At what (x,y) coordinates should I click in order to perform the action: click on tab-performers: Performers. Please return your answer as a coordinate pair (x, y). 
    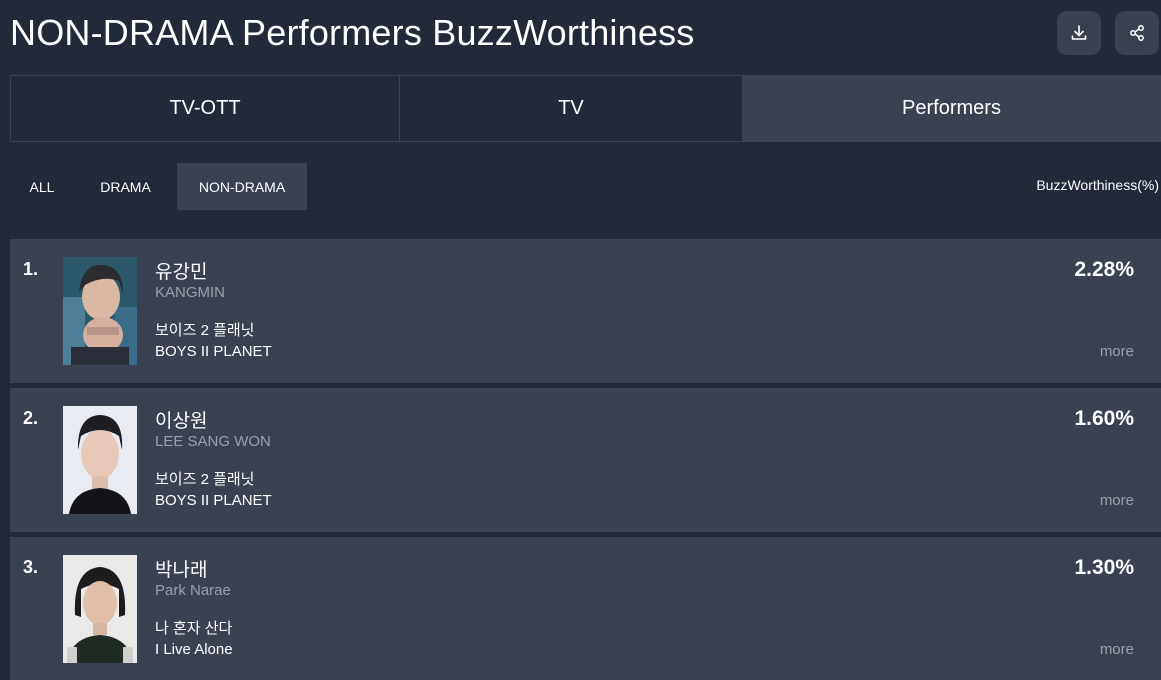
    Looking at the image, I should click on (951, 108).